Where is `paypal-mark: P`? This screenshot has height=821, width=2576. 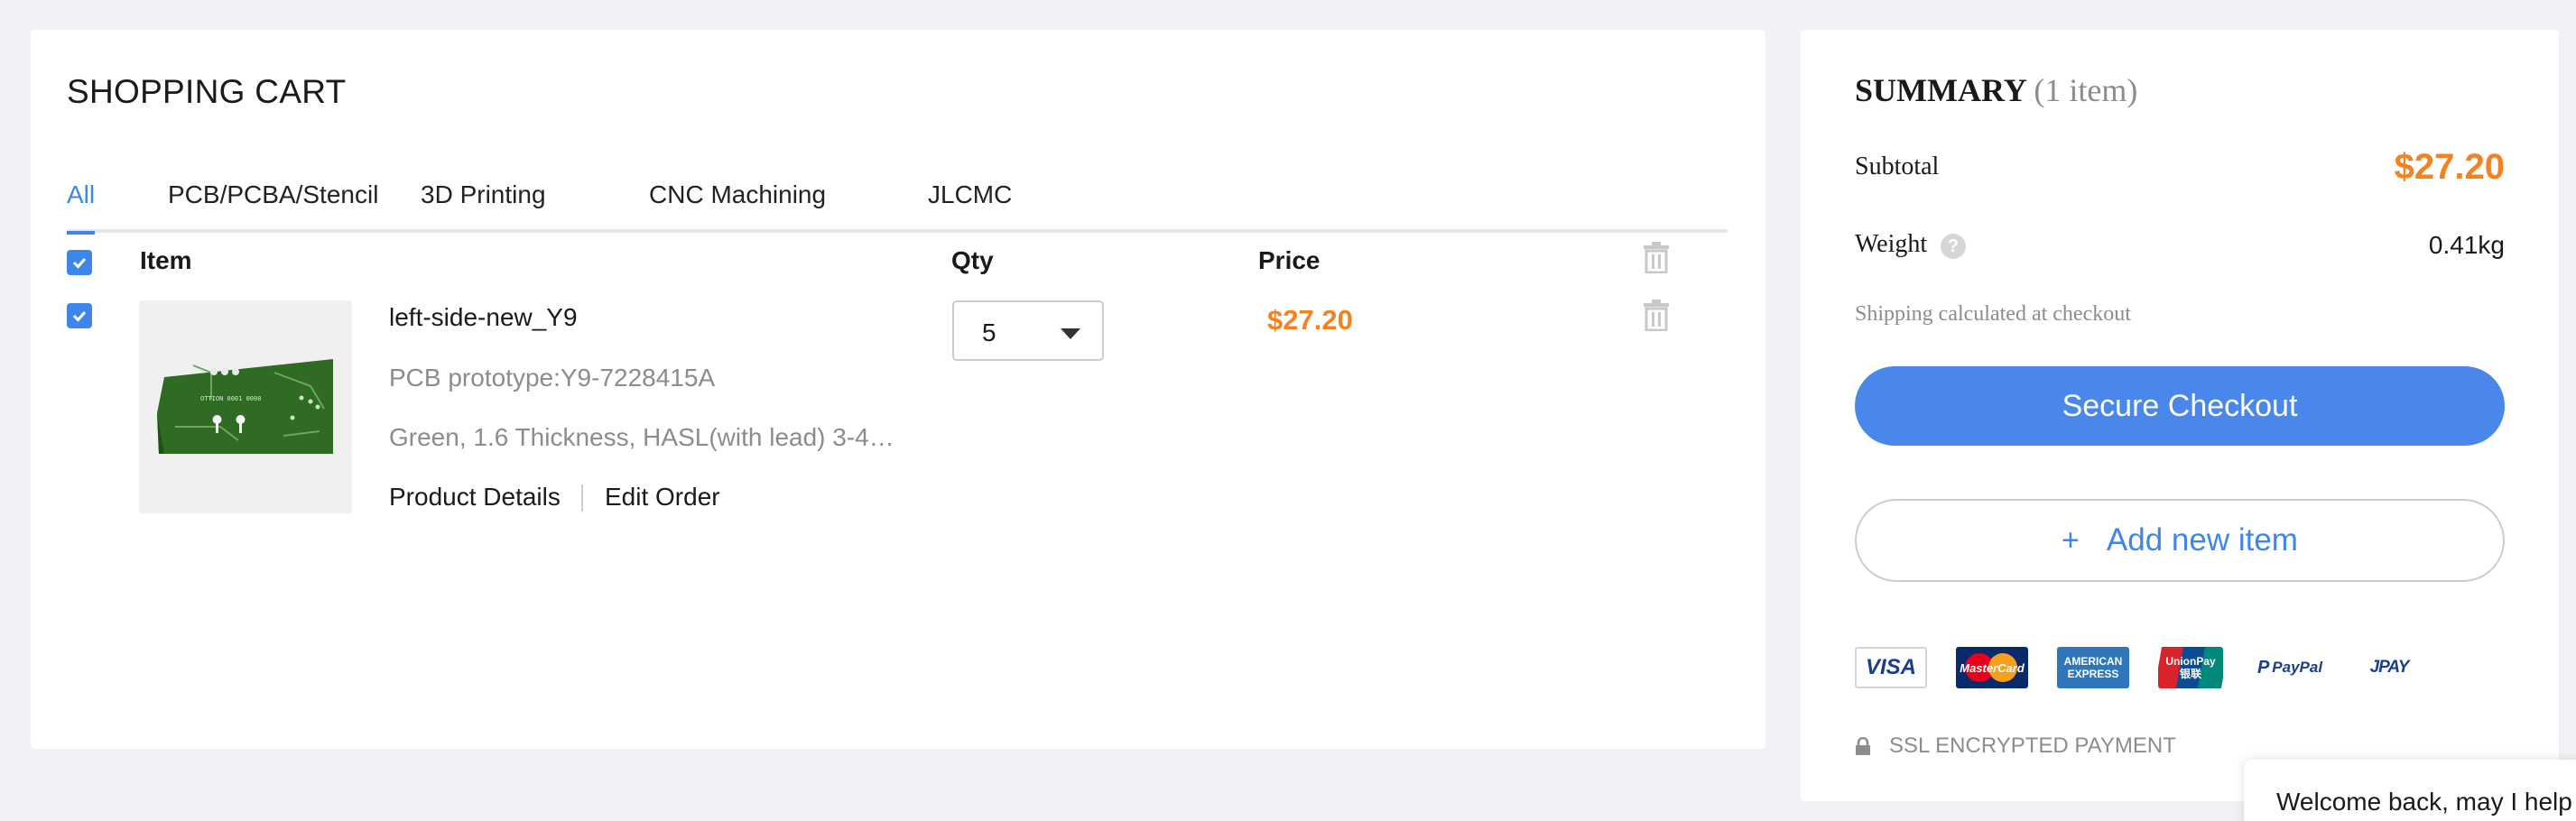
paypal-mark: P is located at coordinates (2263, 668).